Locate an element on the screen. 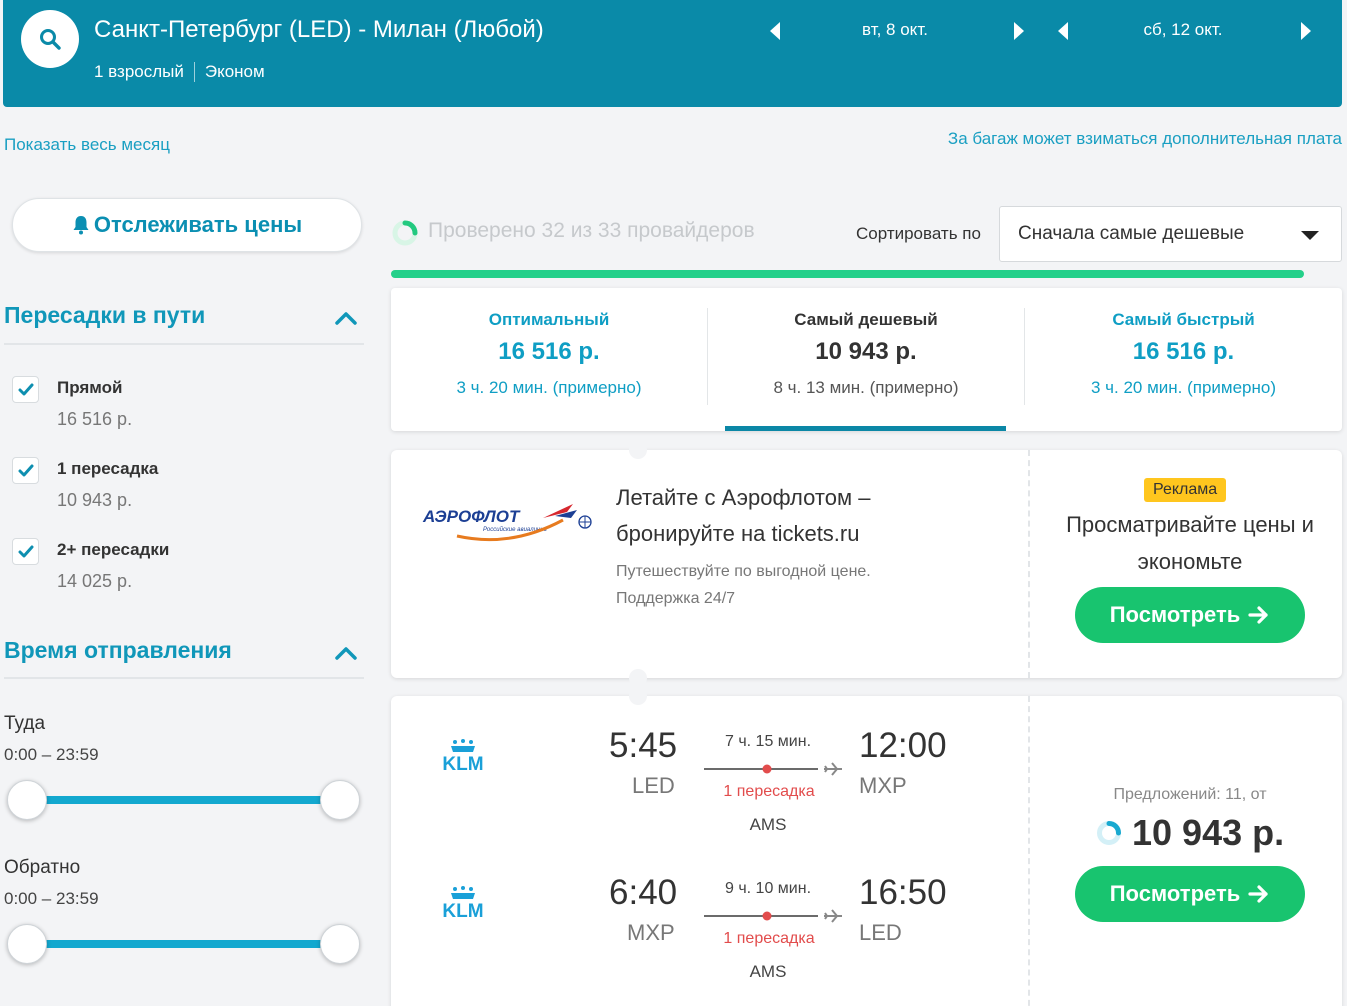 The height and width of the screenshot is (1006, 1347). inbound-duration: 9 ч. 10 мин. is located at coordinates (768, 888).